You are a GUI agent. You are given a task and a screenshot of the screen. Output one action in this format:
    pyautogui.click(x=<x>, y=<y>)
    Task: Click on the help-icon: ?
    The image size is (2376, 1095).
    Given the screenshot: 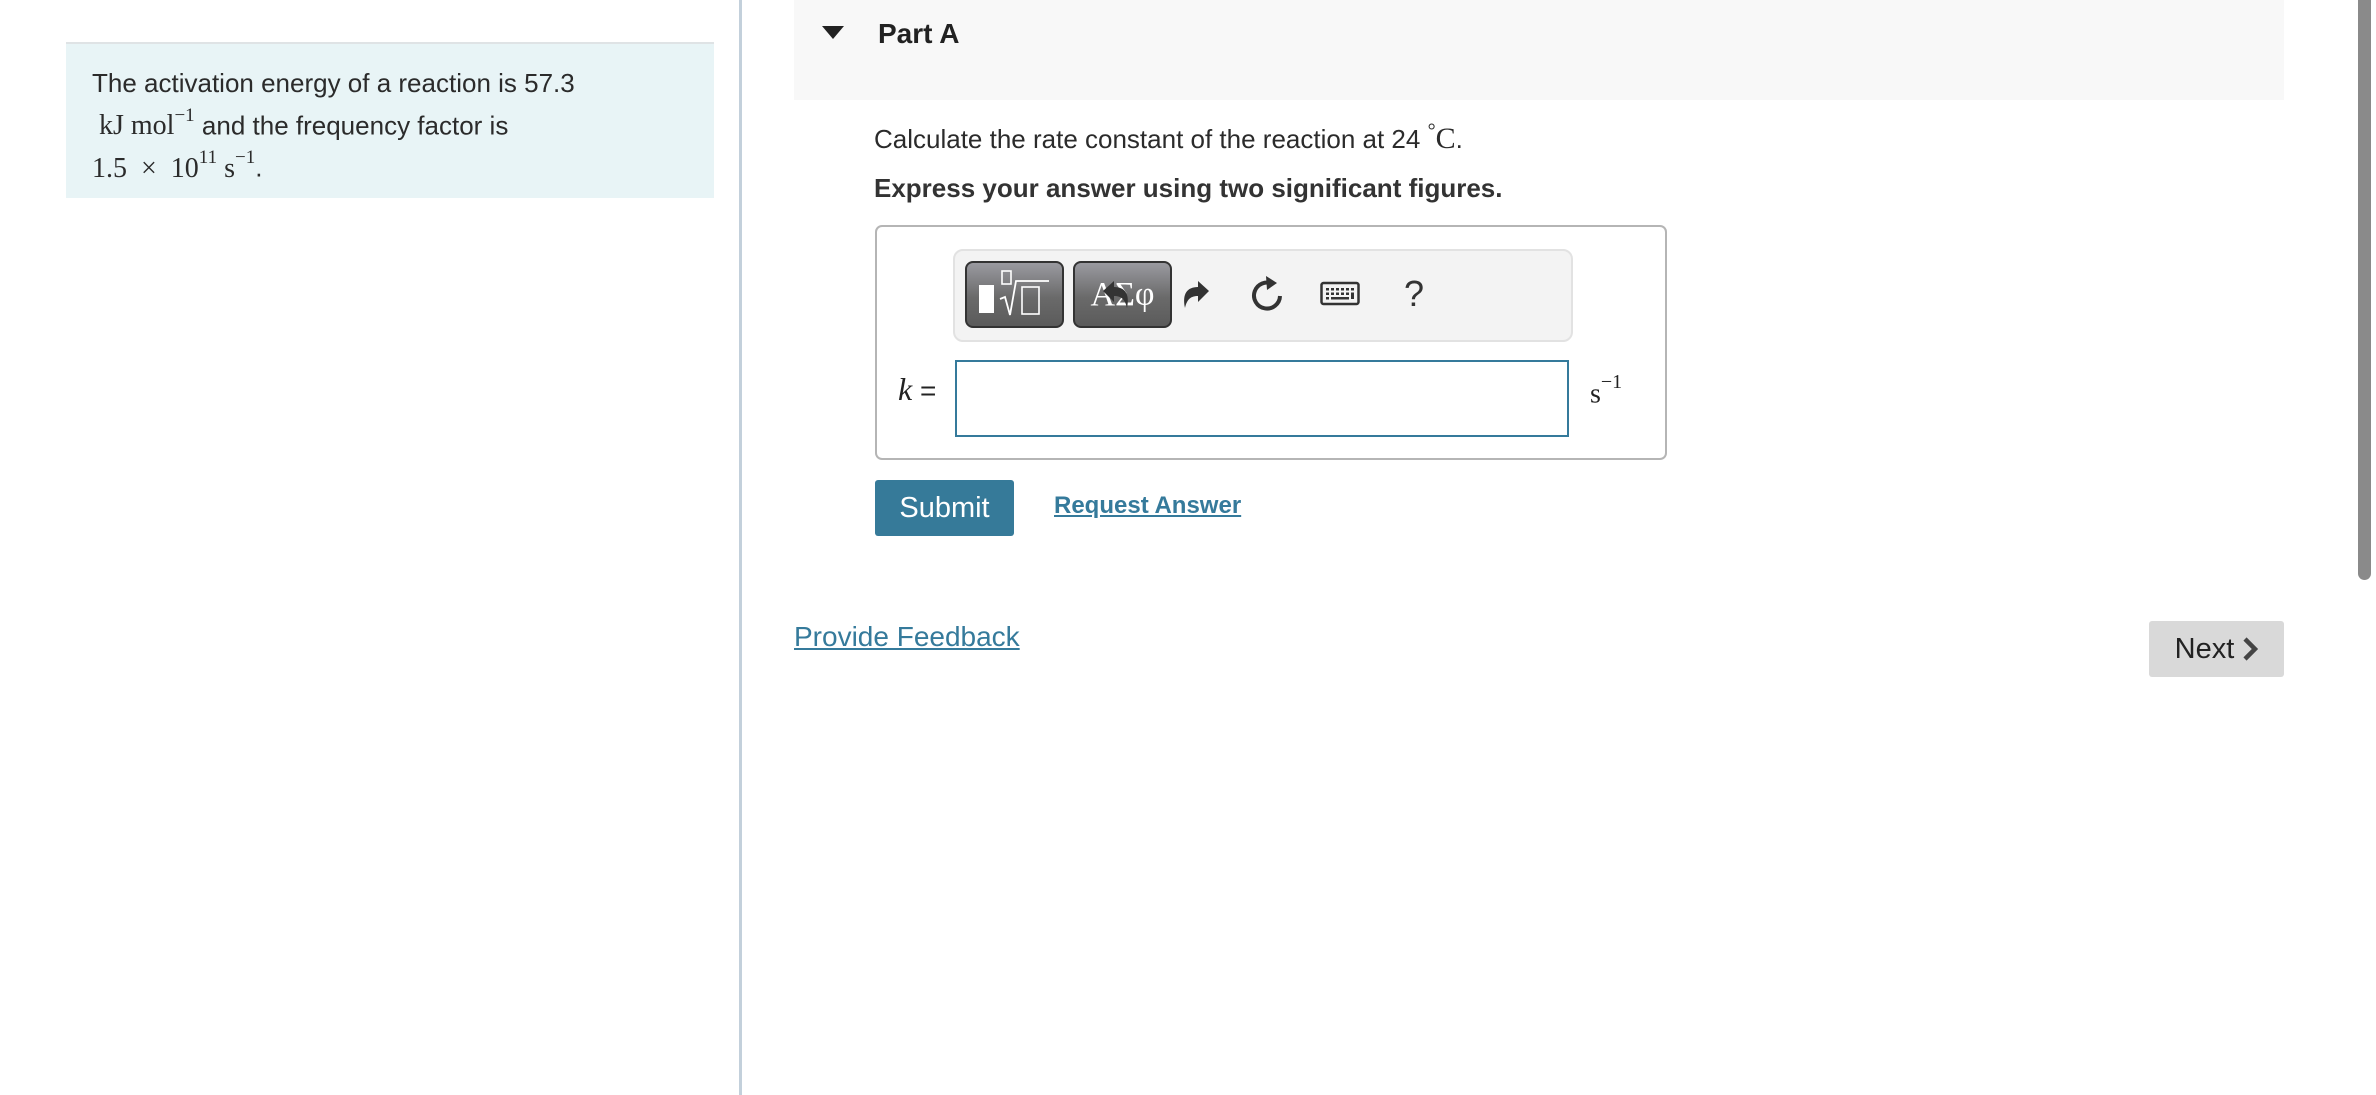 What is the action you would take?
    pyautogui.click(x=1414, y=293)
    